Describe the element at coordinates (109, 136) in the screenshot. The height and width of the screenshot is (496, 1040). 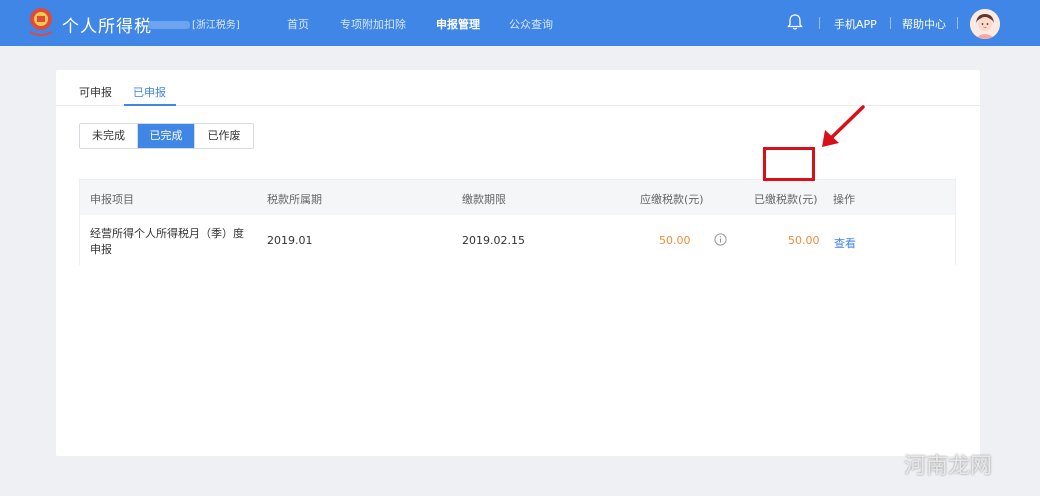
I see `filter-incomplete: 未完成` at that location.